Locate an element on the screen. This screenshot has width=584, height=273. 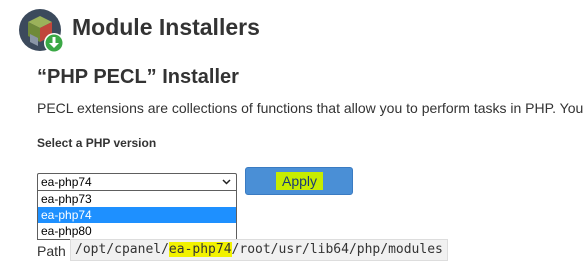
module-installer-logo-icon is located at coordinates (41, 31).